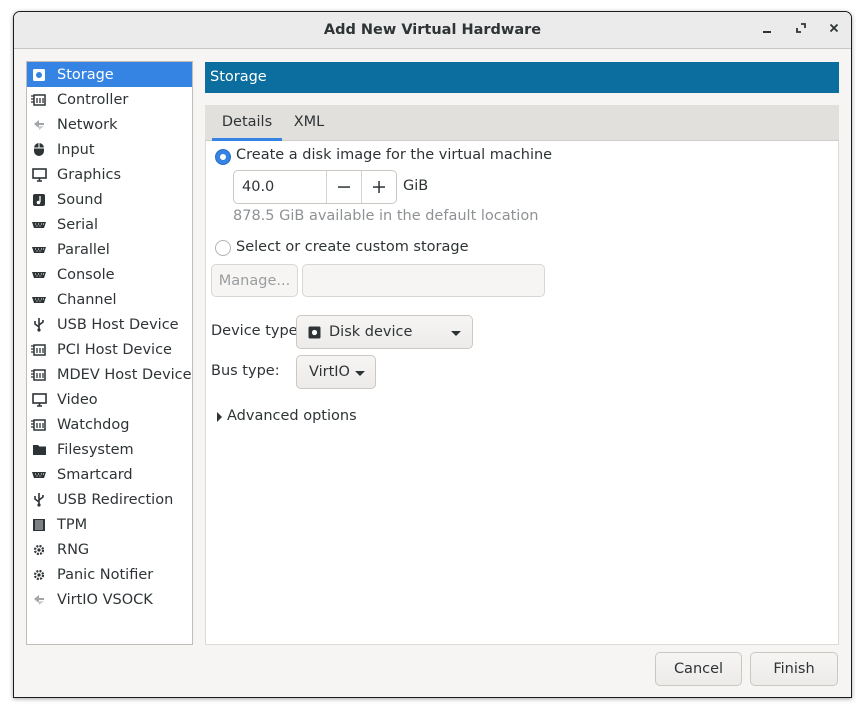  I want to click on bus-type-value: VirtIO, so click(329, 372).